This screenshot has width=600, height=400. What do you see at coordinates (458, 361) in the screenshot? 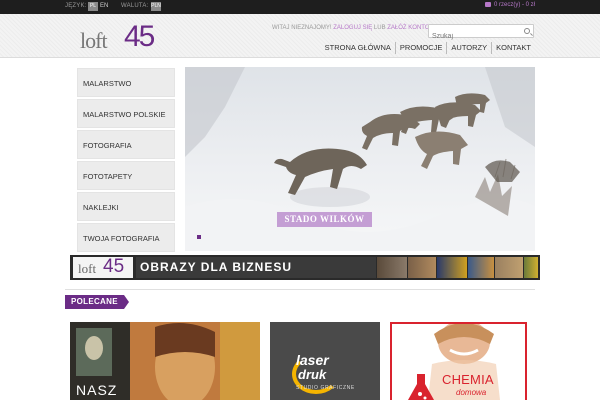
I see `recommended-card-3: CHEMIA domowa` at bounding box center [458, 361].